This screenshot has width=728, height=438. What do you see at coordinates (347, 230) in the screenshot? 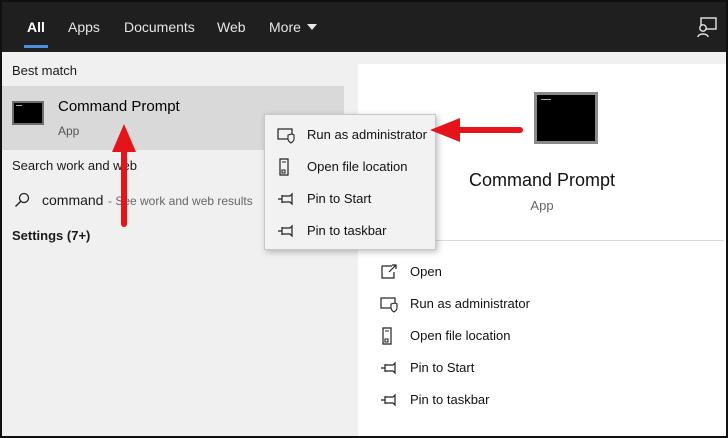
I see `context-pin-to-taskbar-label: Pin to taskbar` at bounding box center [347, 230].